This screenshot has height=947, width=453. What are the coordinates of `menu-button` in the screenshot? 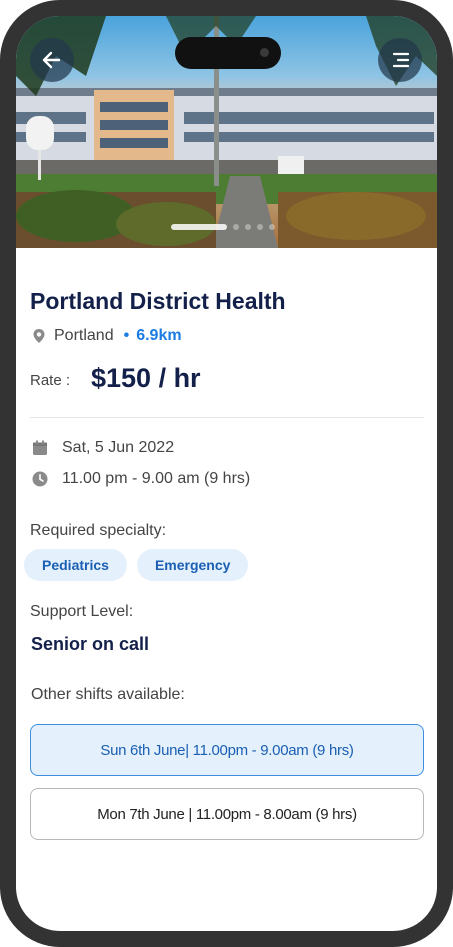 It's located at (400, 60).